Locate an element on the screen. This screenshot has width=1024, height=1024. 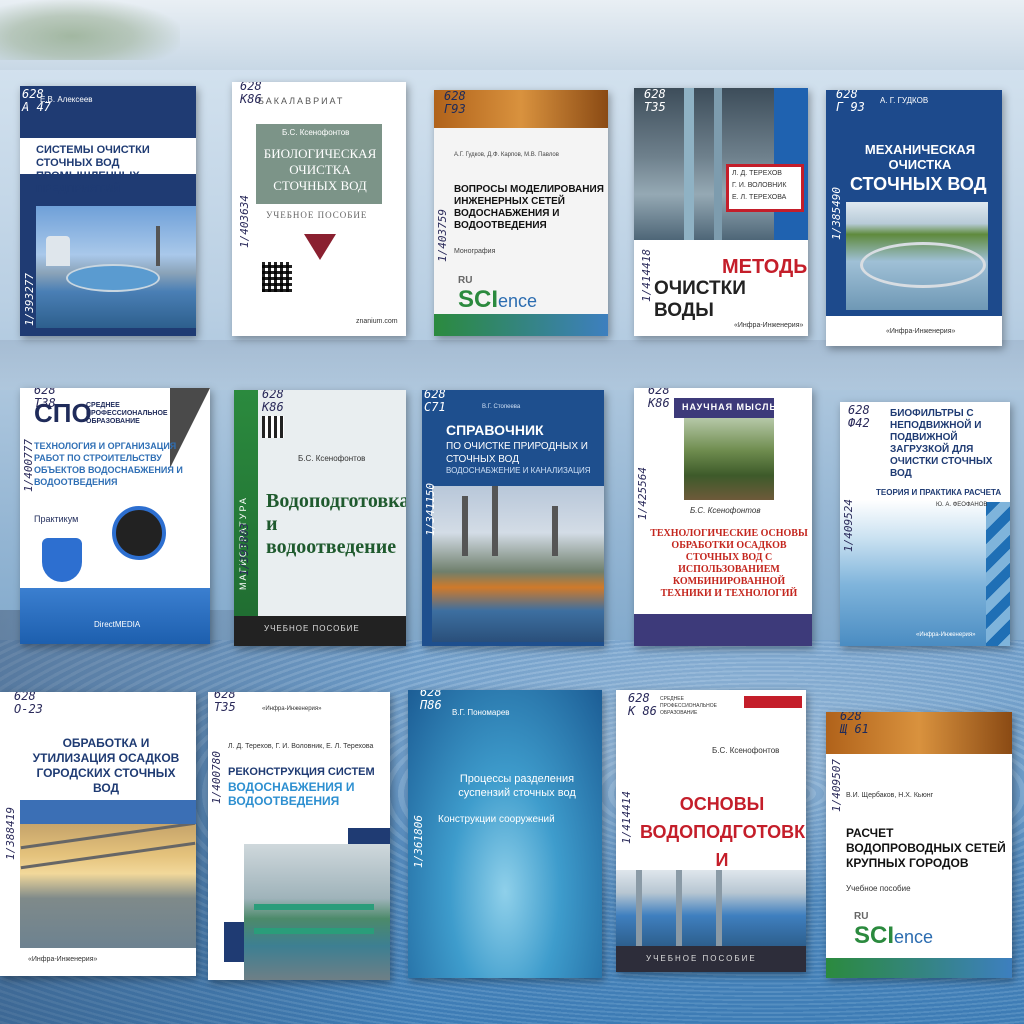
inventory-number: 1/388419 is located at coordinates (10, 833).